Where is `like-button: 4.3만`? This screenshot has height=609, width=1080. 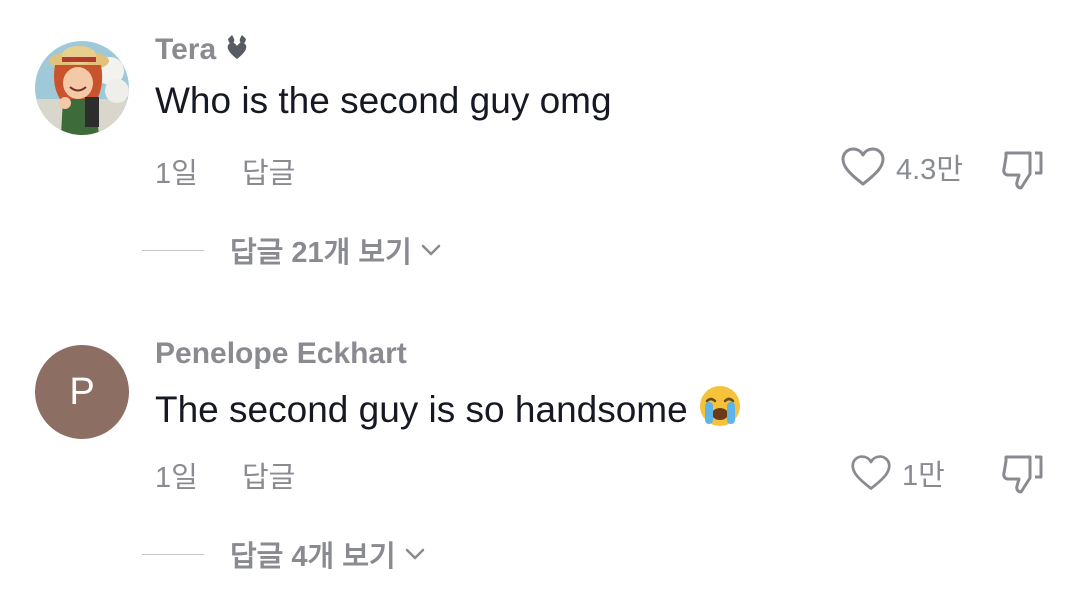 like-button: 4.3만 is located at coordinates (901, 167).